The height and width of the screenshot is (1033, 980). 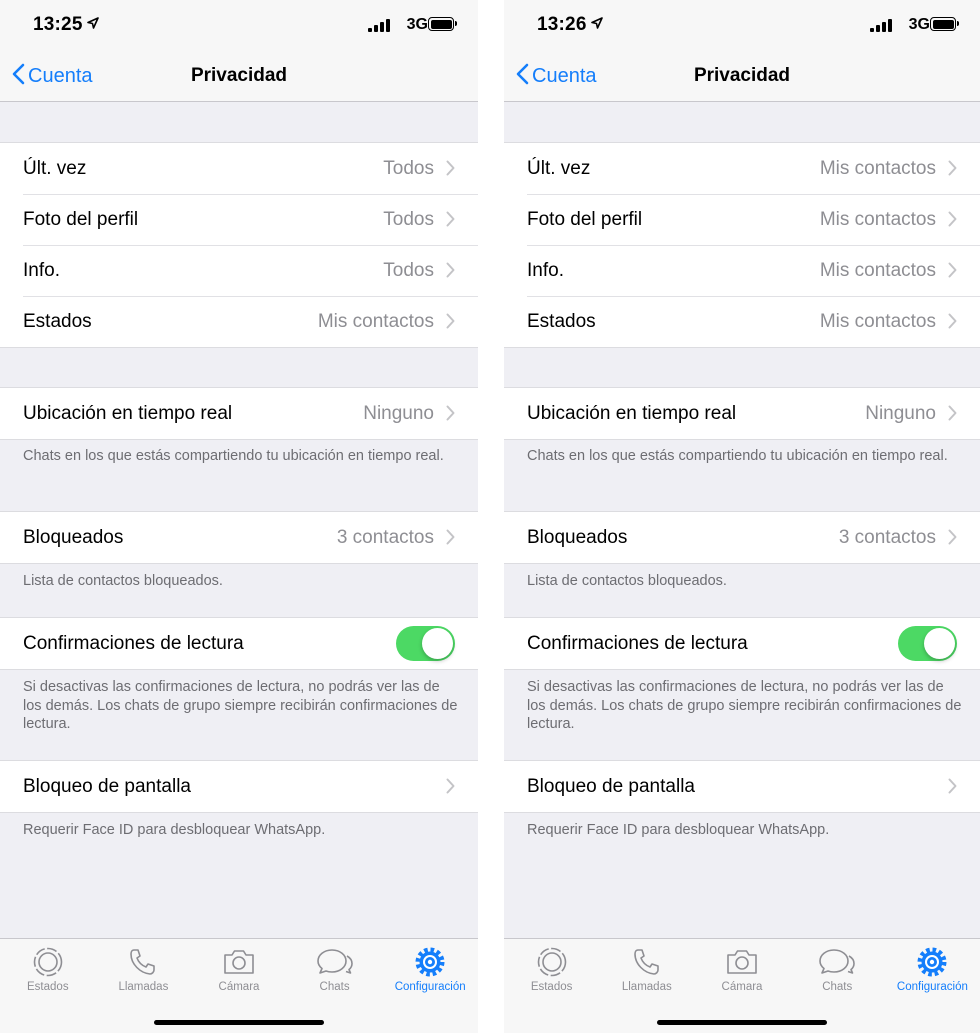 I want to click on row-label: Estados, so click(x=57, y=321).